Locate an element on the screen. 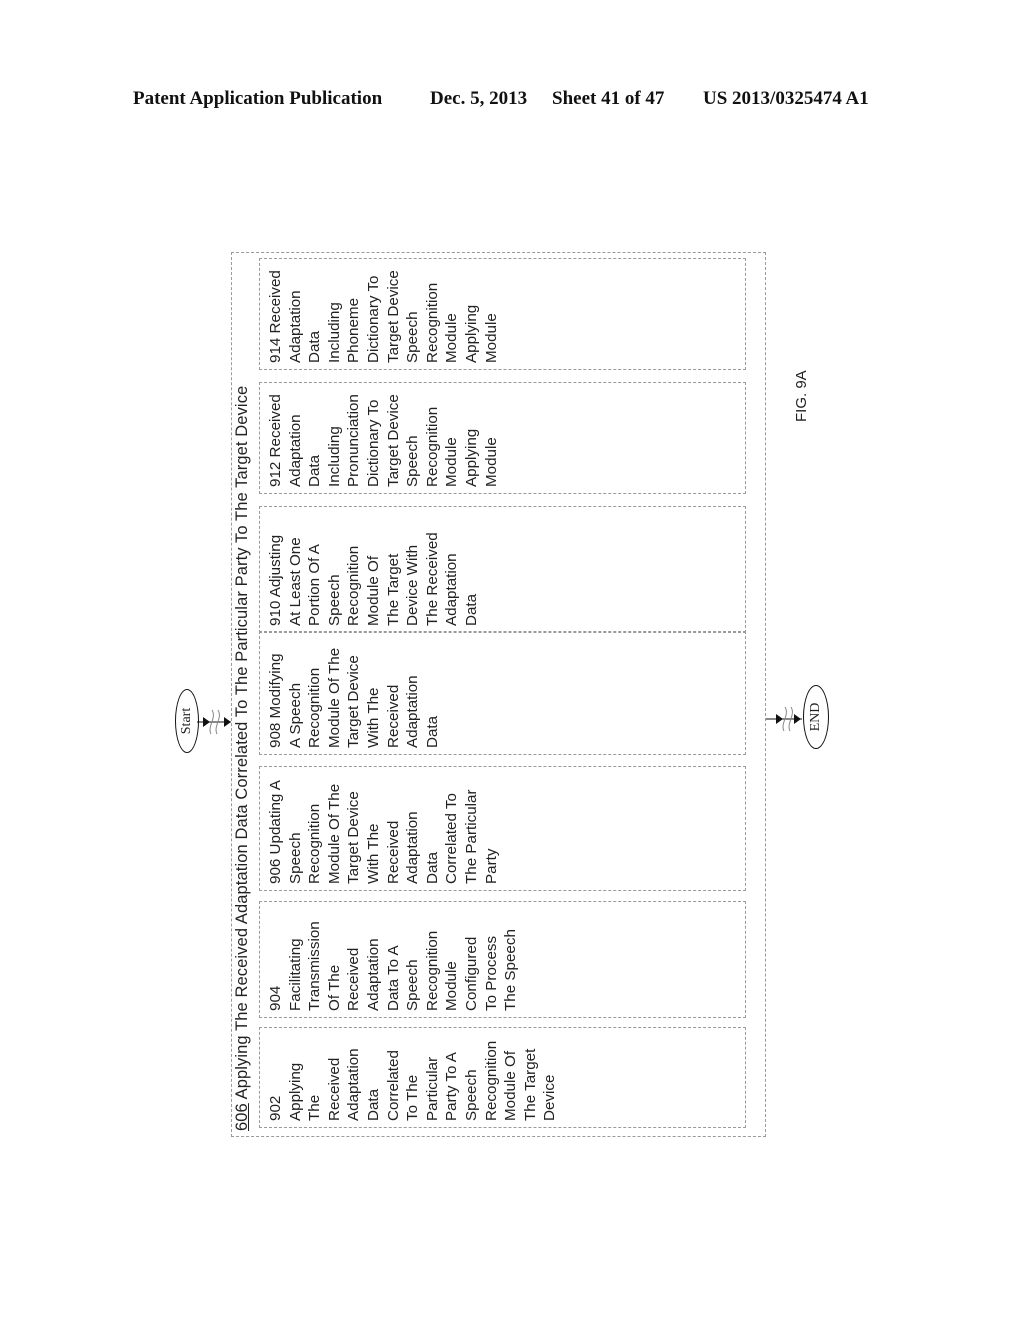  publication-type: Patent Application Publication is located at coordinates (258, 98).